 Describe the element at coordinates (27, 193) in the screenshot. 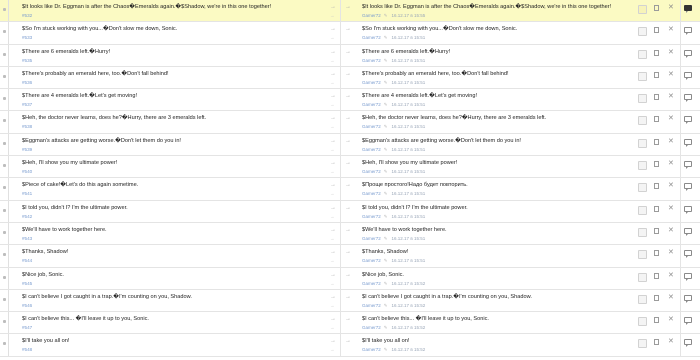

I see `string-id-link: #541` at that location.